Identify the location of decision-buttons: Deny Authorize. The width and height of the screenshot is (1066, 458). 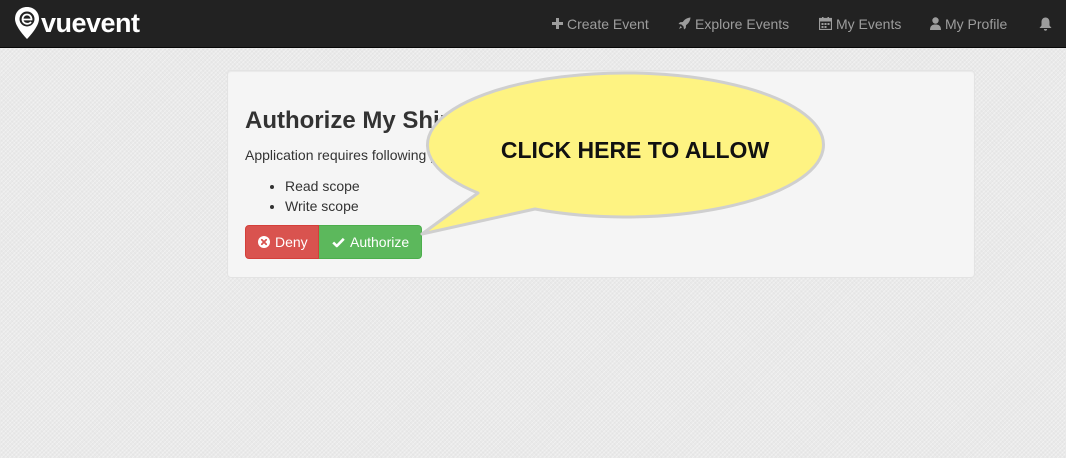
(333, 242).